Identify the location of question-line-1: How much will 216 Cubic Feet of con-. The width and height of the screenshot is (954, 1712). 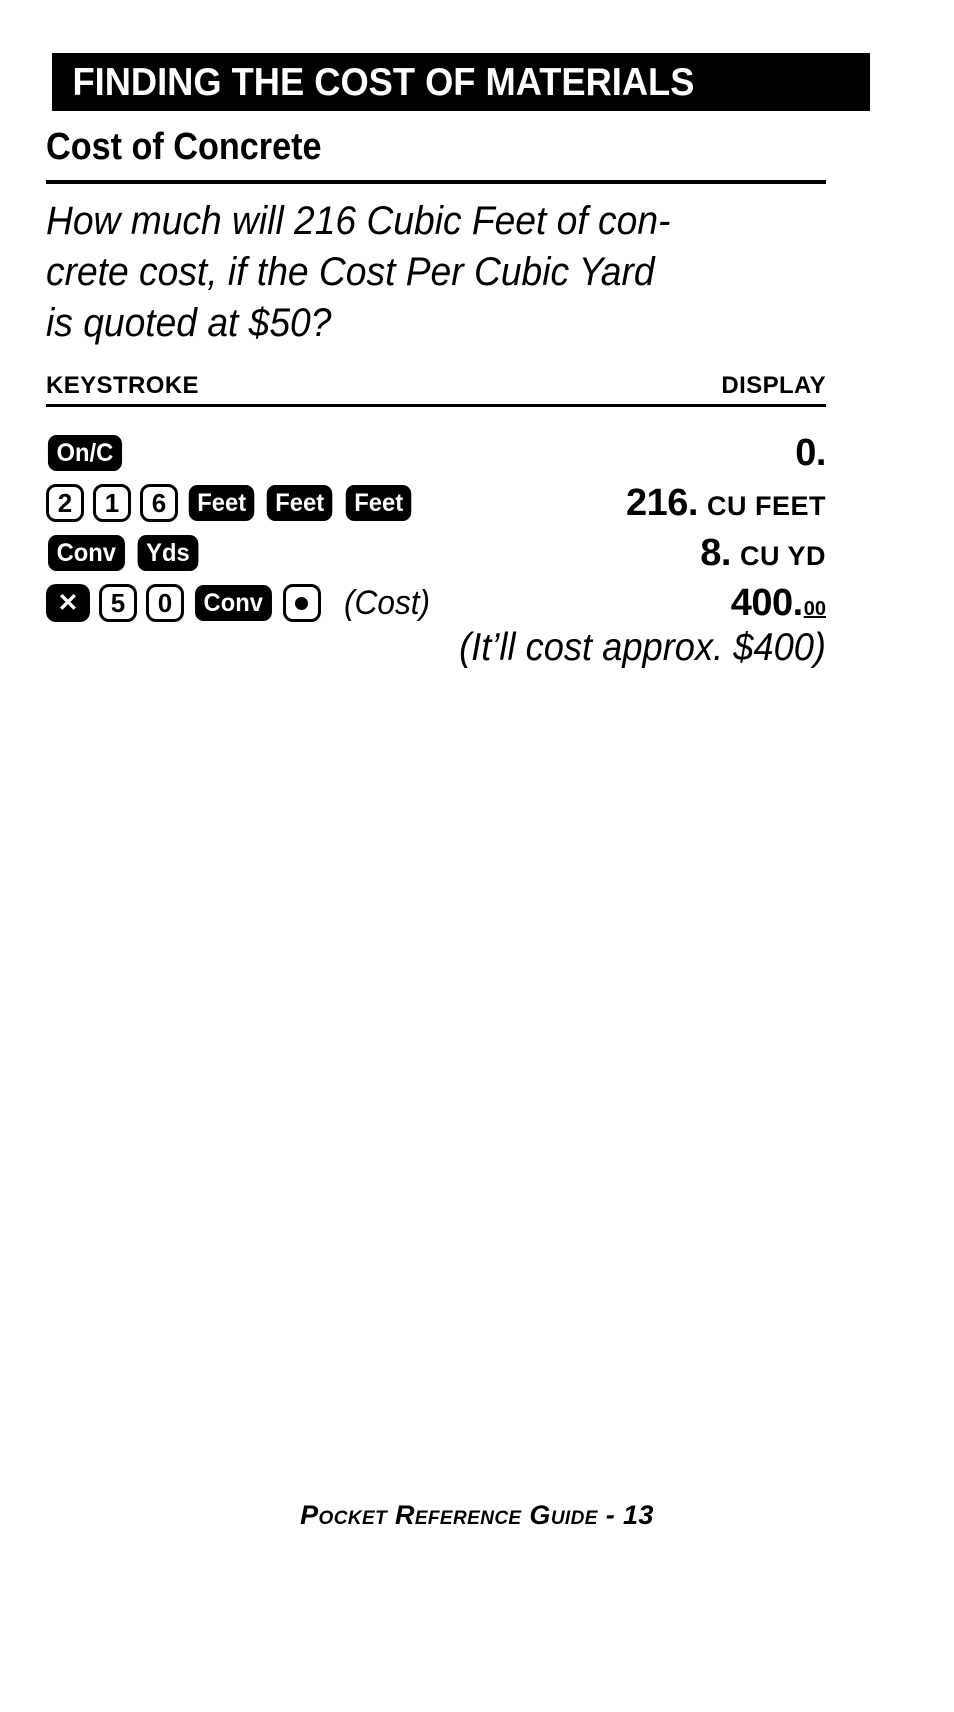
(358, 221).